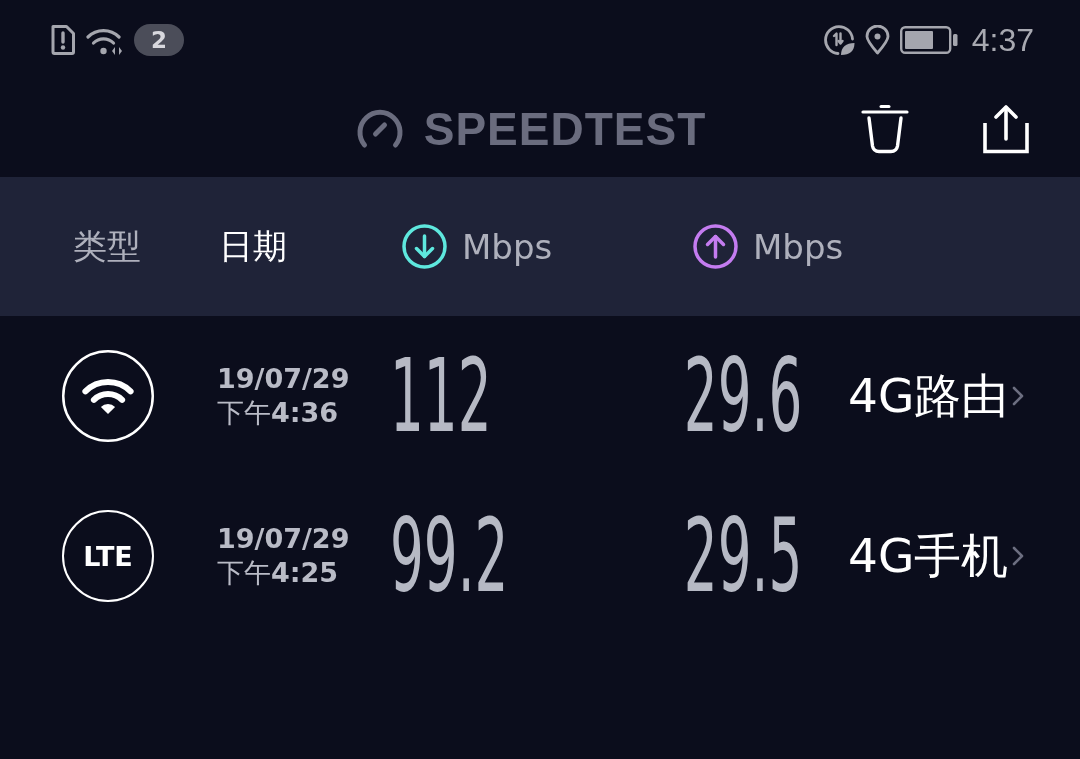  I want to click on share-icon, so click(1006, 128).